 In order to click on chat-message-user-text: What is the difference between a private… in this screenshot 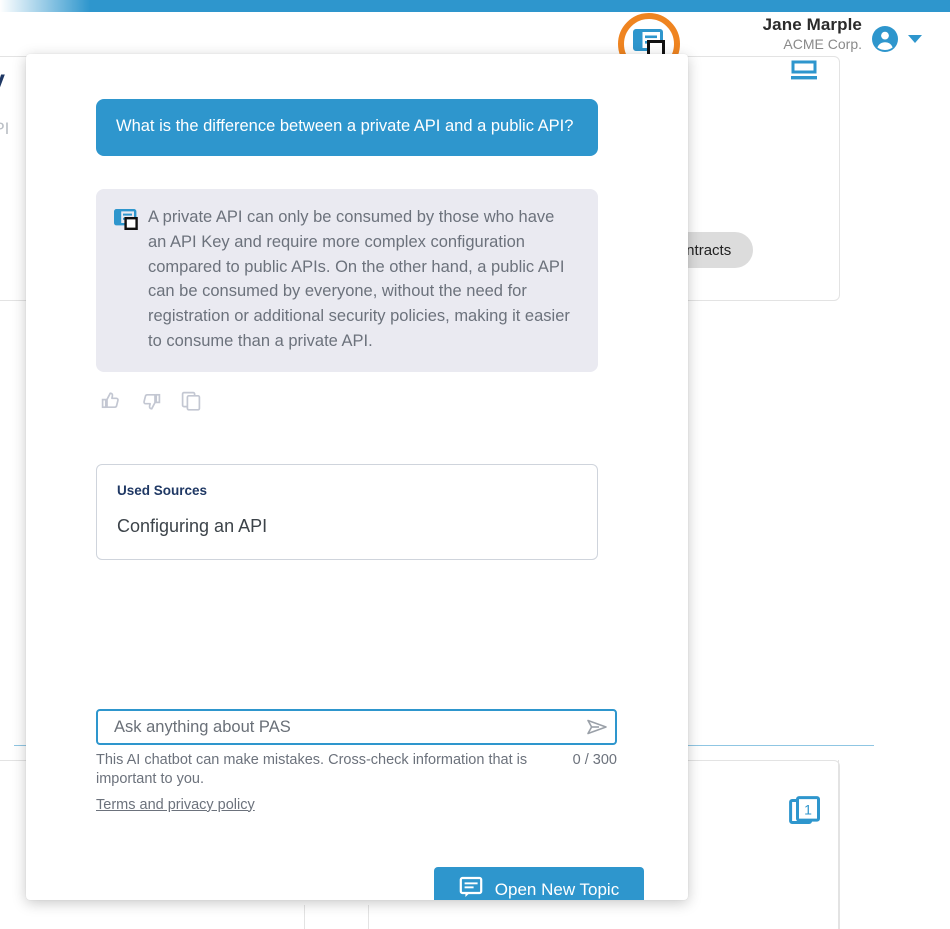, I will do `click(345, 126)`.